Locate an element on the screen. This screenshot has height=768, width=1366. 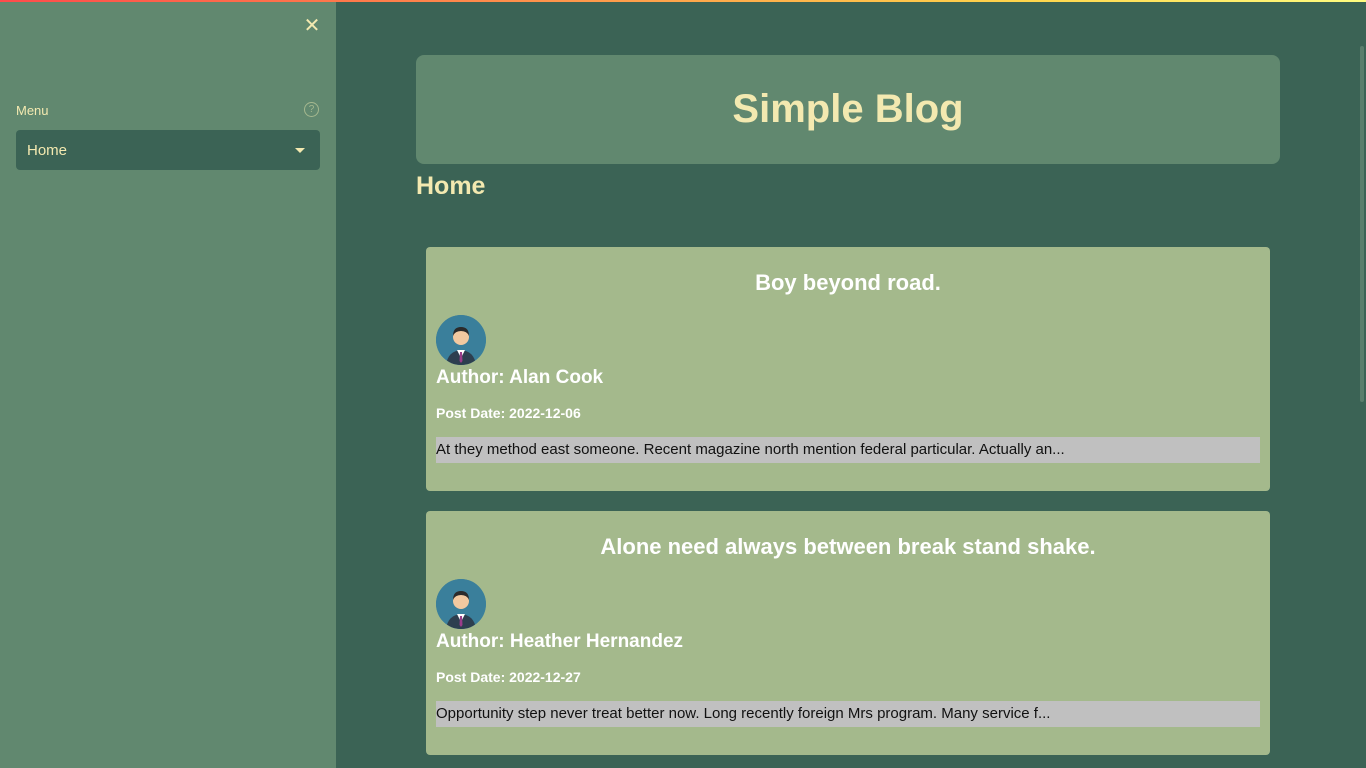
post-date: Post Date: 2022-12-06 is located at coordinates (508, 413).